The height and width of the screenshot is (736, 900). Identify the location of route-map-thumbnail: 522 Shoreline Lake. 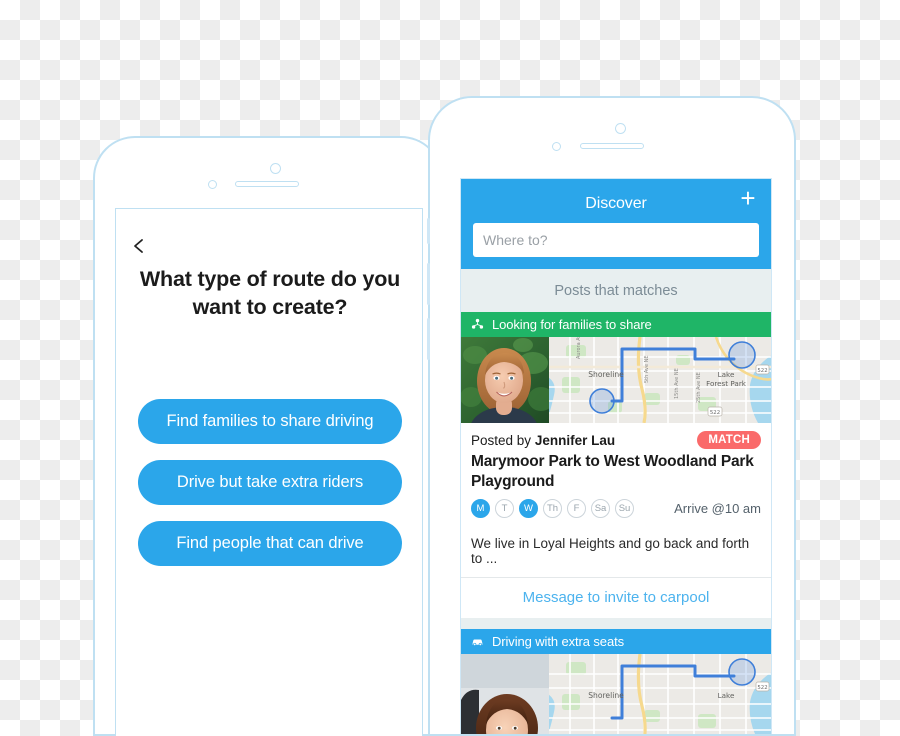
(660, 693).